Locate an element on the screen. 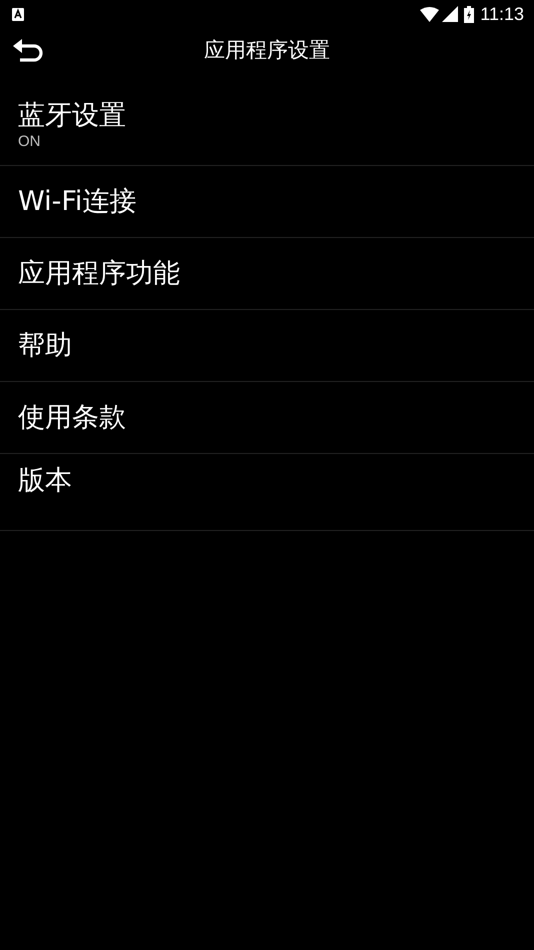  signal-icon is located at coordinates (450, 14).